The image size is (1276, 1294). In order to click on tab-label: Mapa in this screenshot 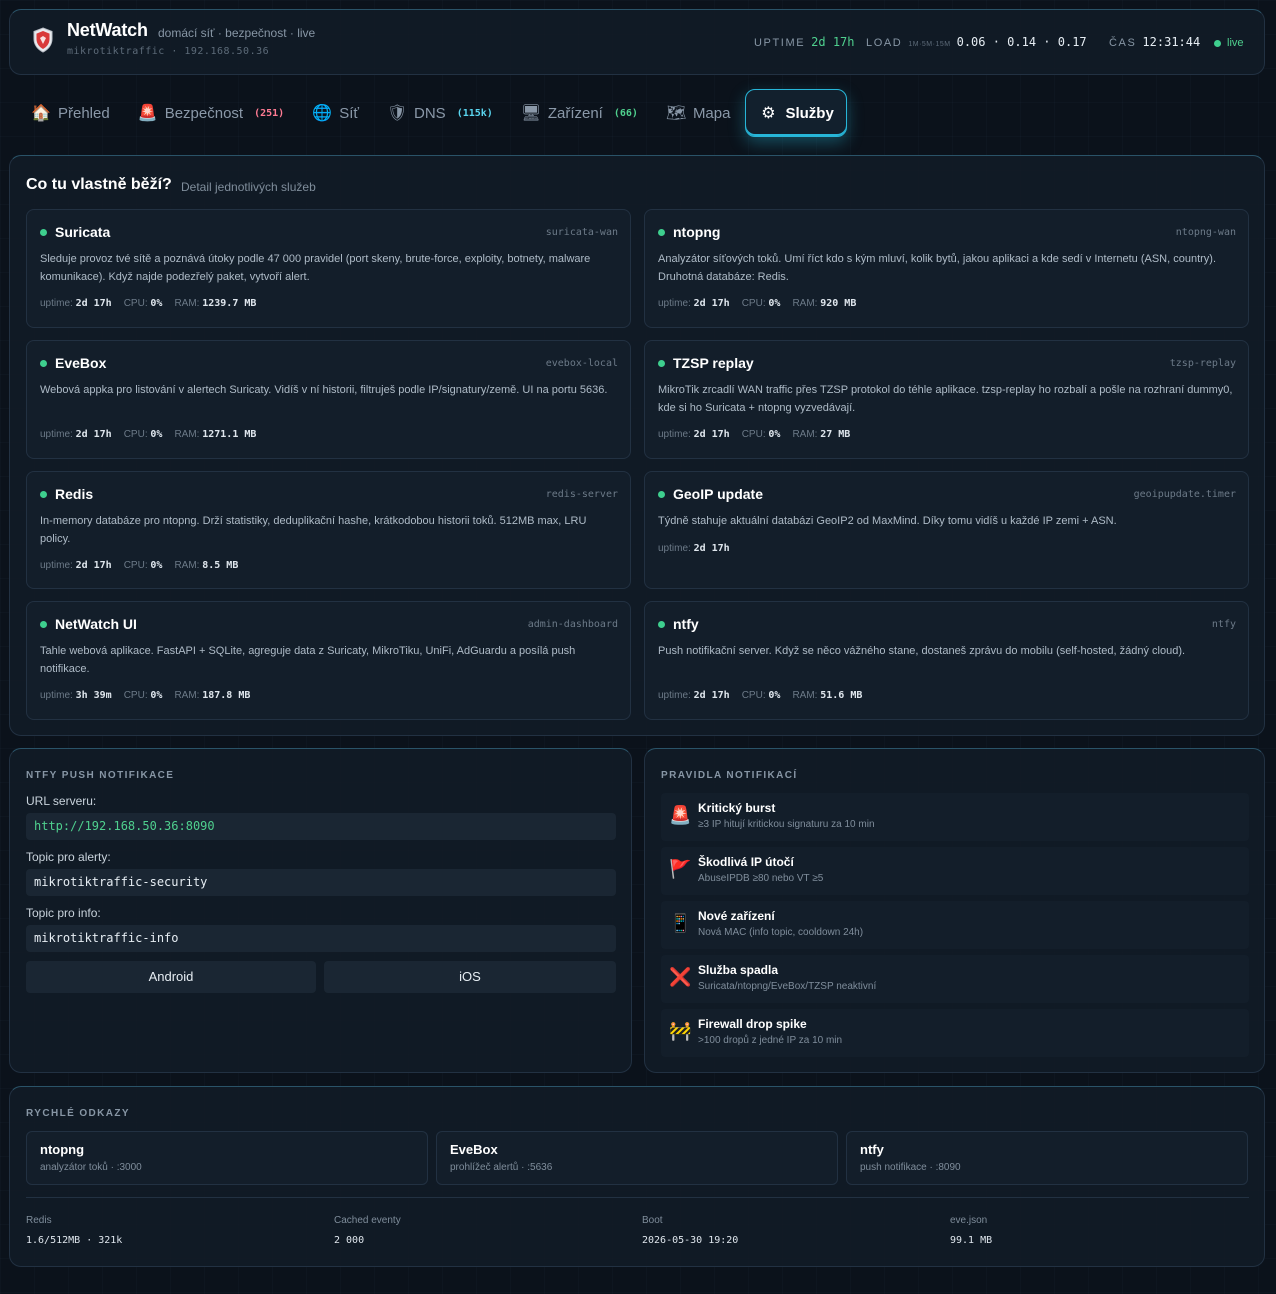, I will do `click(711, 113)`.